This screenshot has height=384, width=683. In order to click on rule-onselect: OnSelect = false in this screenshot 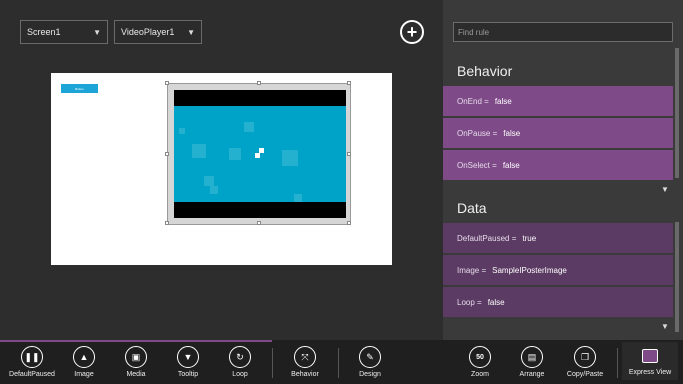, I will do `click(558, 165)`.